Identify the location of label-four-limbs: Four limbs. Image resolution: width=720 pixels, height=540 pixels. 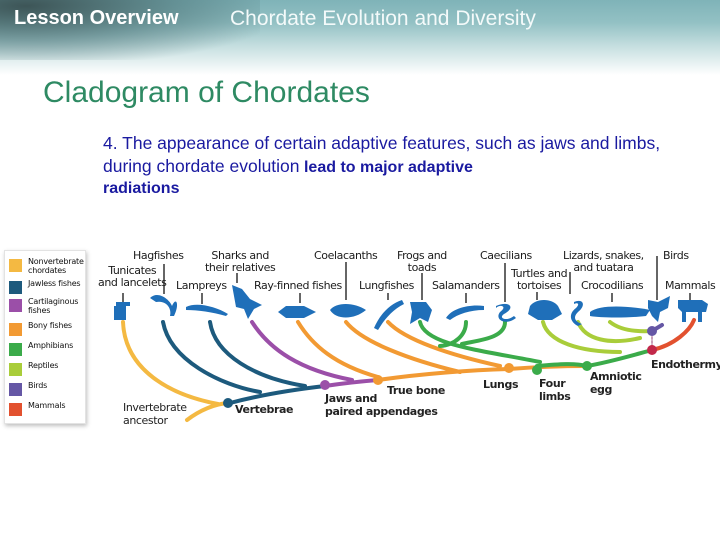
(555, 390).